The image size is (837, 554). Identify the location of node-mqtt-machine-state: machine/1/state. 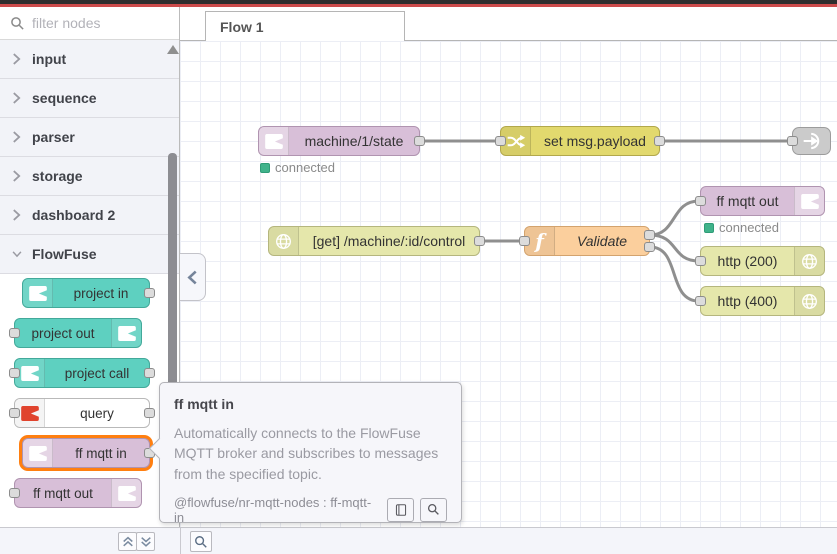
(341, 141).